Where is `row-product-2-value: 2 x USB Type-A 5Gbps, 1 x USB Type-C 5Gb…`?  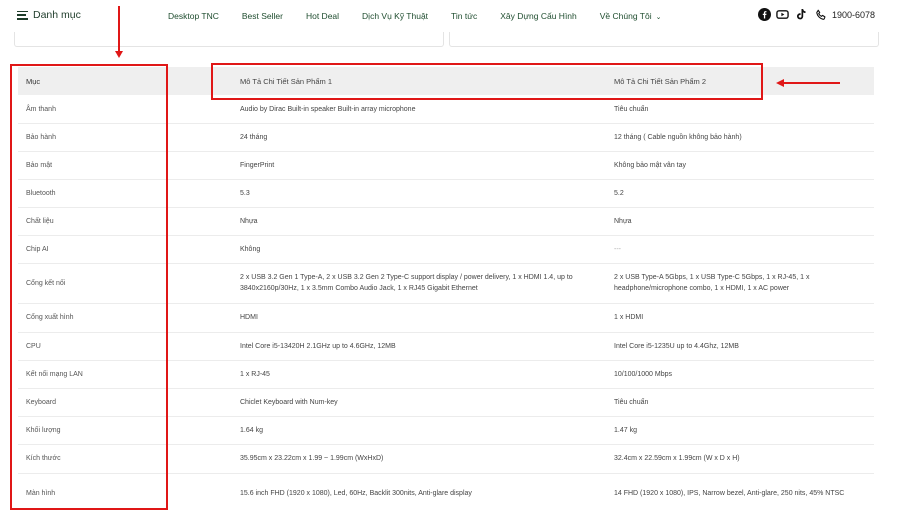
row-product-2-value: 2 x USB Type-A 5Gbps, 1 x USB Type-C 5Gb… is located at coordinates (712, 283).